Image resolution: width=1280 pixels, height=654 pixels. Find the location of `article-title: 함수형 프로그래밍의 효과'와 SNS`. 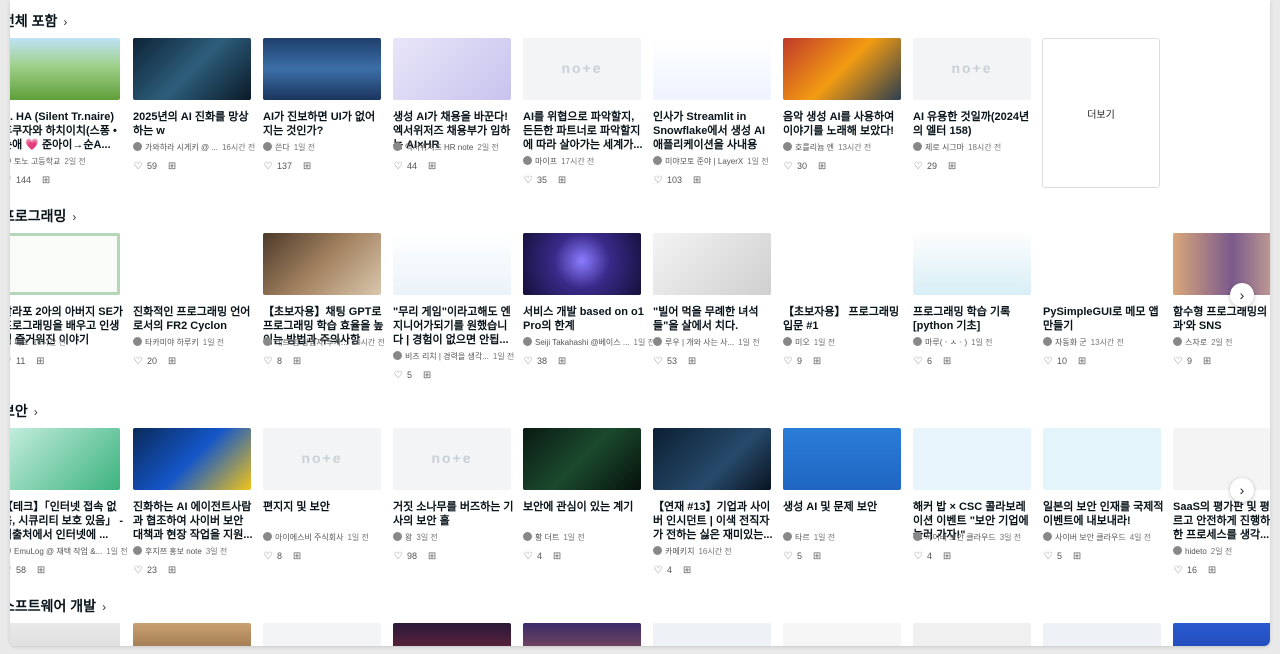

article-title: 함수형 프로그래밍의 효과'와 SNS is located at coordinates (1221, 319).